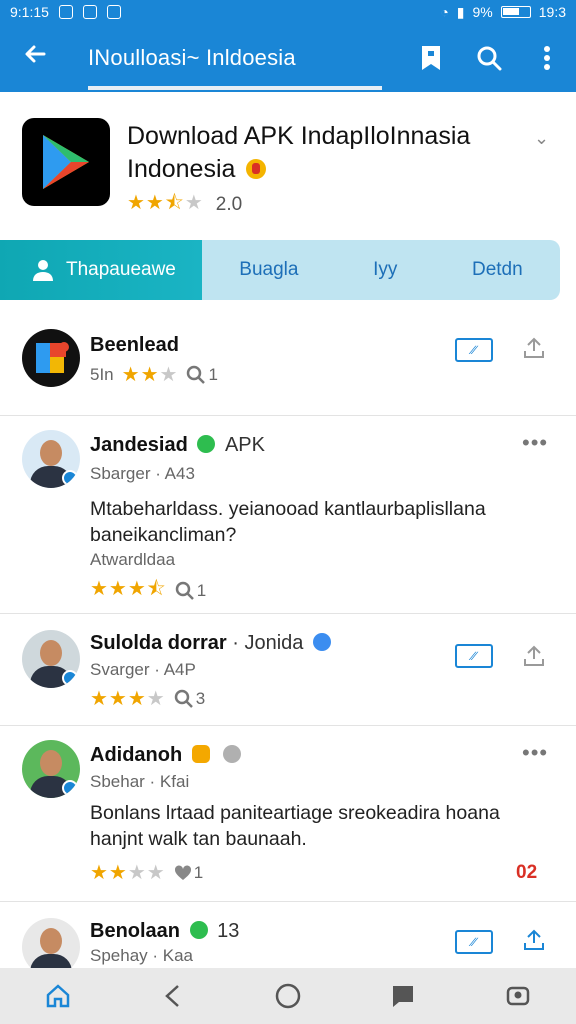  What do you see at coordinates (482, 12) in the screenshot?
I see `battery-percent: 9%` at bounding box center [482, 12].